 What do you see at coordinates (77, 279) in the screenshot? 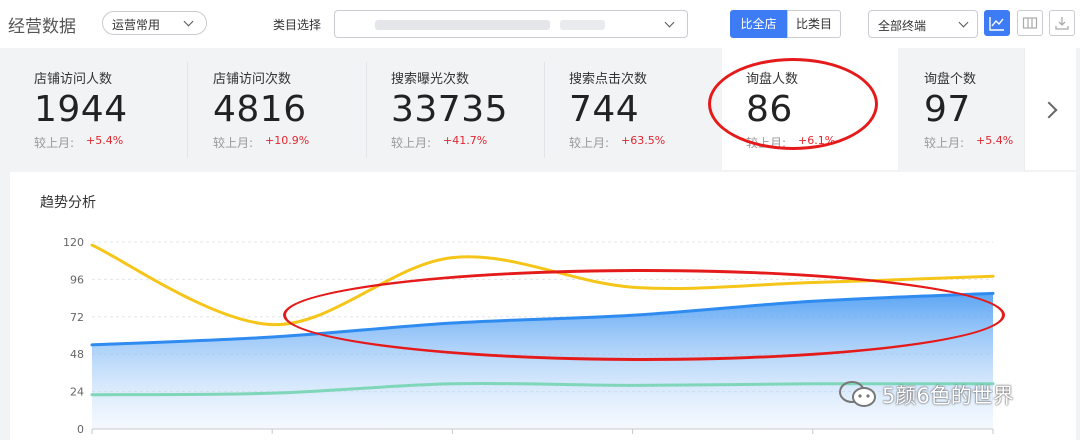
I see `y-tick-label: 96` at bounding box center [77, 279].